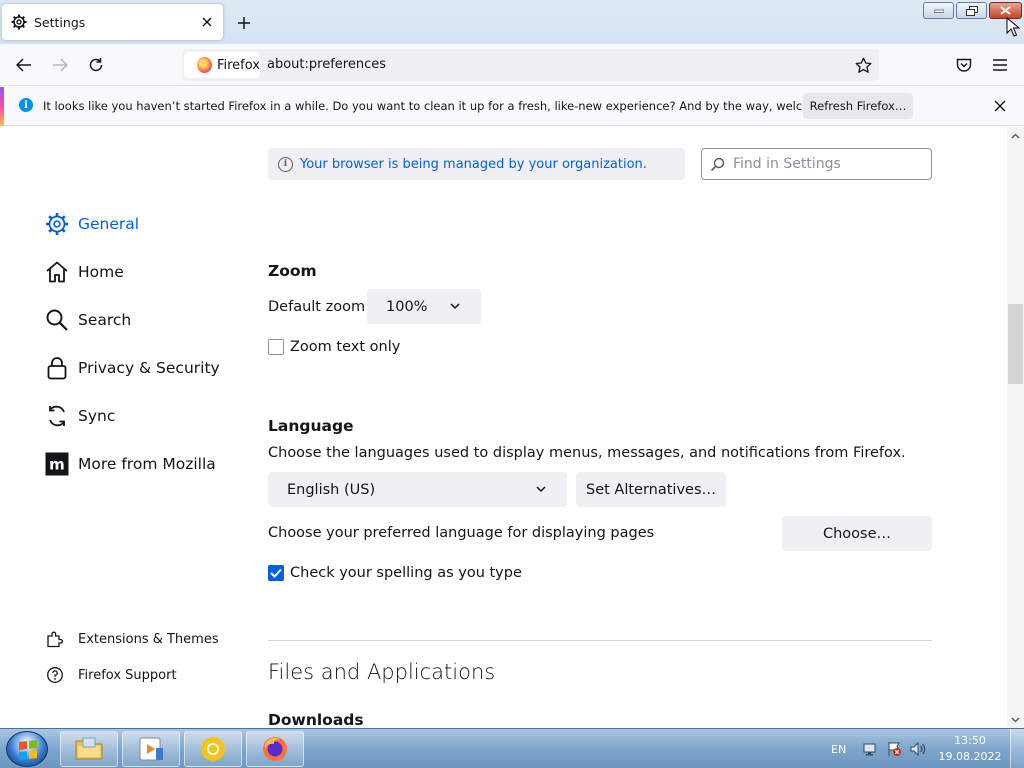 This screenshot has height=768, width=1024. Describe the element at coordinates (204, 65) in the screenshot. I see `firefox-logo-icon` at that location.